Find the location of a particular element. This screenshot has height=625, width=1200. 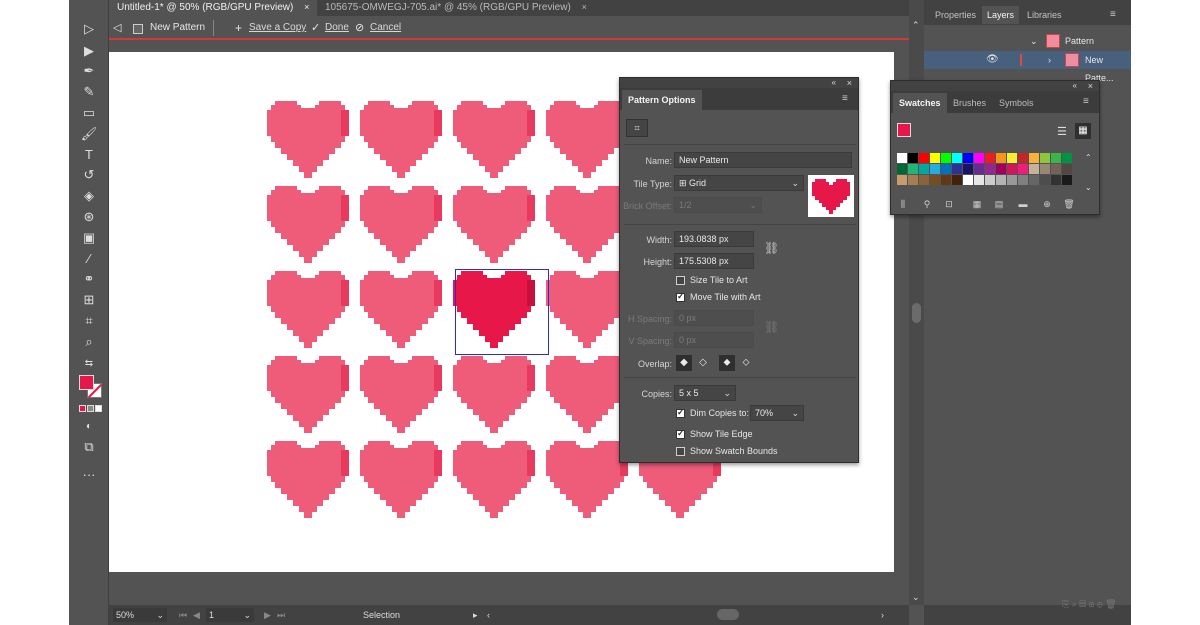

curvature-tool-icon: ✎ is located at coordinates (89, 92).